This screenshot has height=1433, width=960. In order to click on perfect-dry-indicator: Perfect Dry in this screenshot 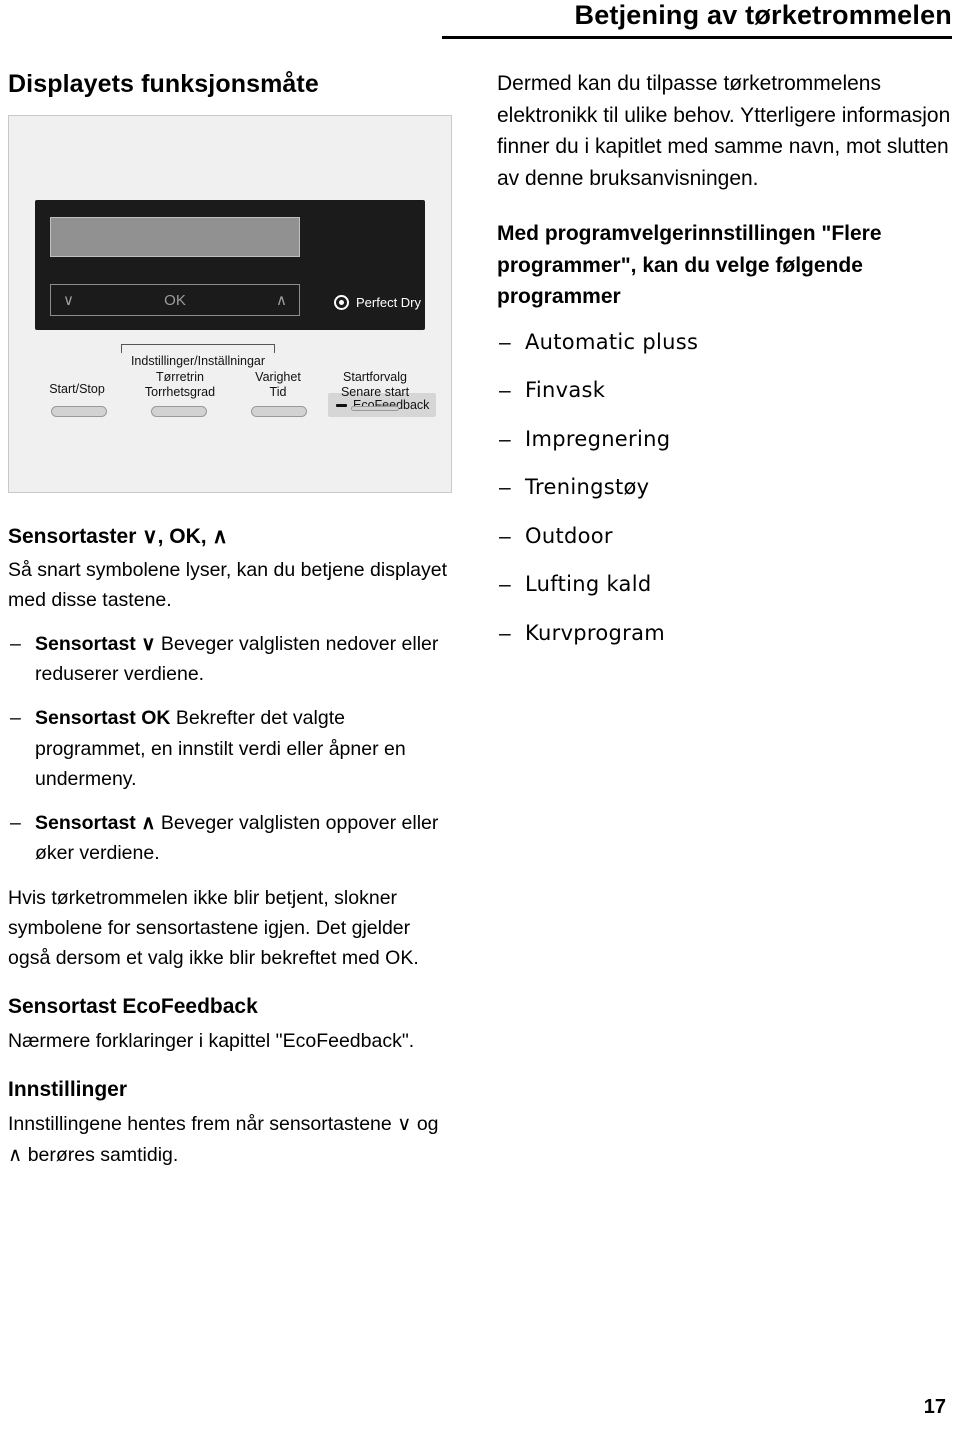, I will do `click(377, 302)`.